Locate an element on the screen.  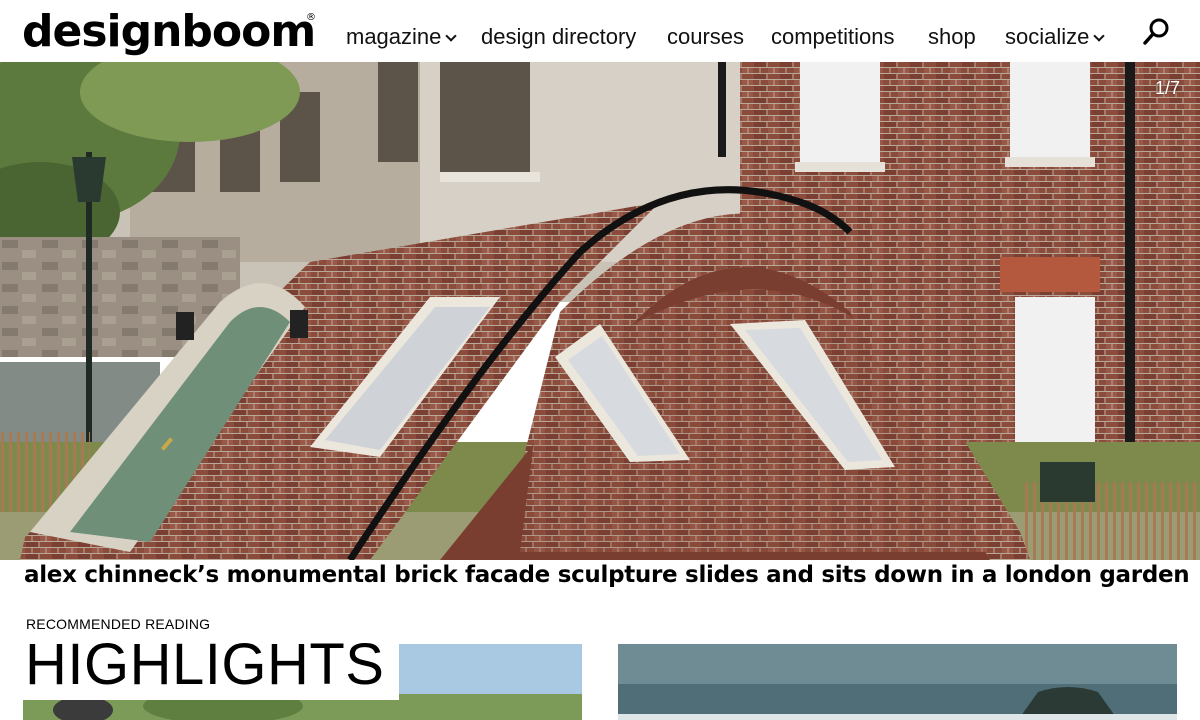
nav-item-competitions: competitions is located at coordinates (833, 37).